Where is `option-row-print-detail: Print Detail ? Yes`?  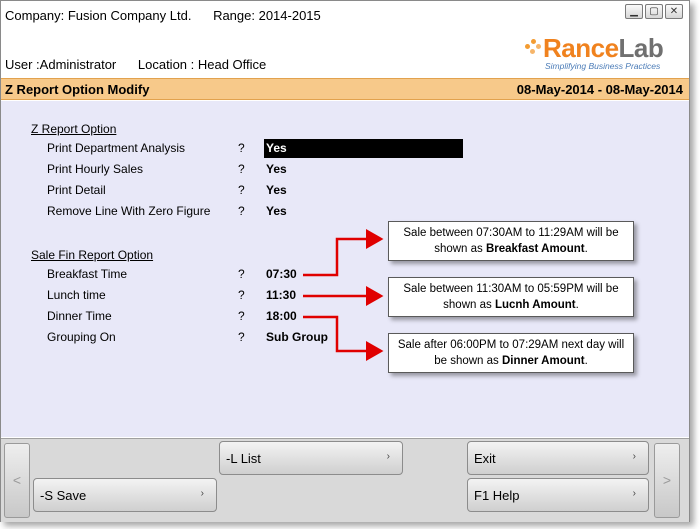 option-row-print-detail: Print Detail ? Yes is located at coordinates (257, 191).